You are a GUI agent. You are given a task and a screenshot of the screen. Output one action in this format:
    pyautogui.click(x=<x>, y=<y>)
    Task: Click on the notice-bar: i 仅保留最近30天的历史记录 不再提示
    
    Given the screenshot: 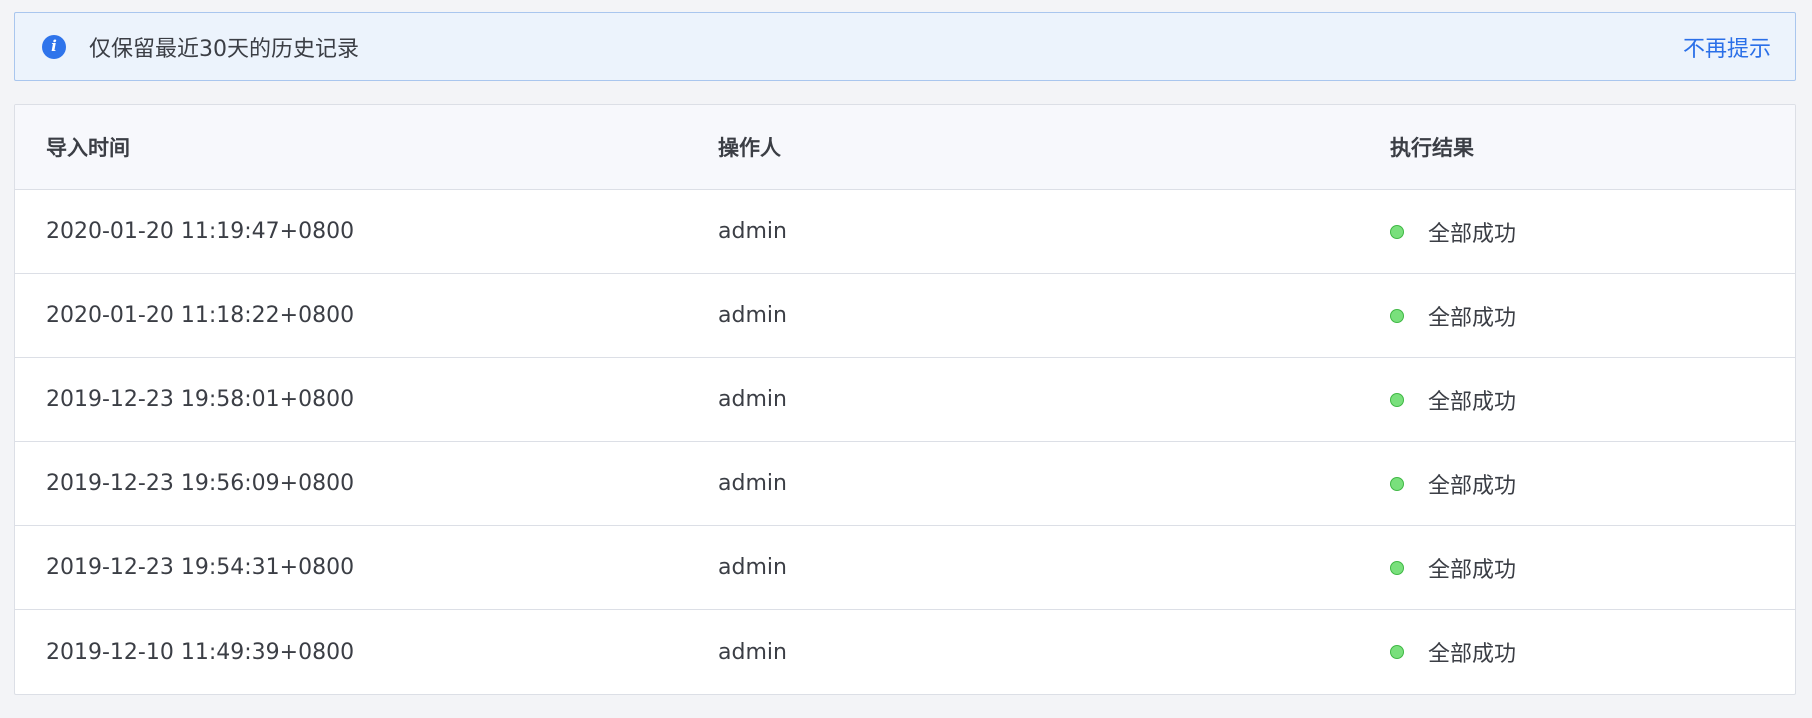 What is the action you would take?
    pyautogui.click(x=905, y=46)
    